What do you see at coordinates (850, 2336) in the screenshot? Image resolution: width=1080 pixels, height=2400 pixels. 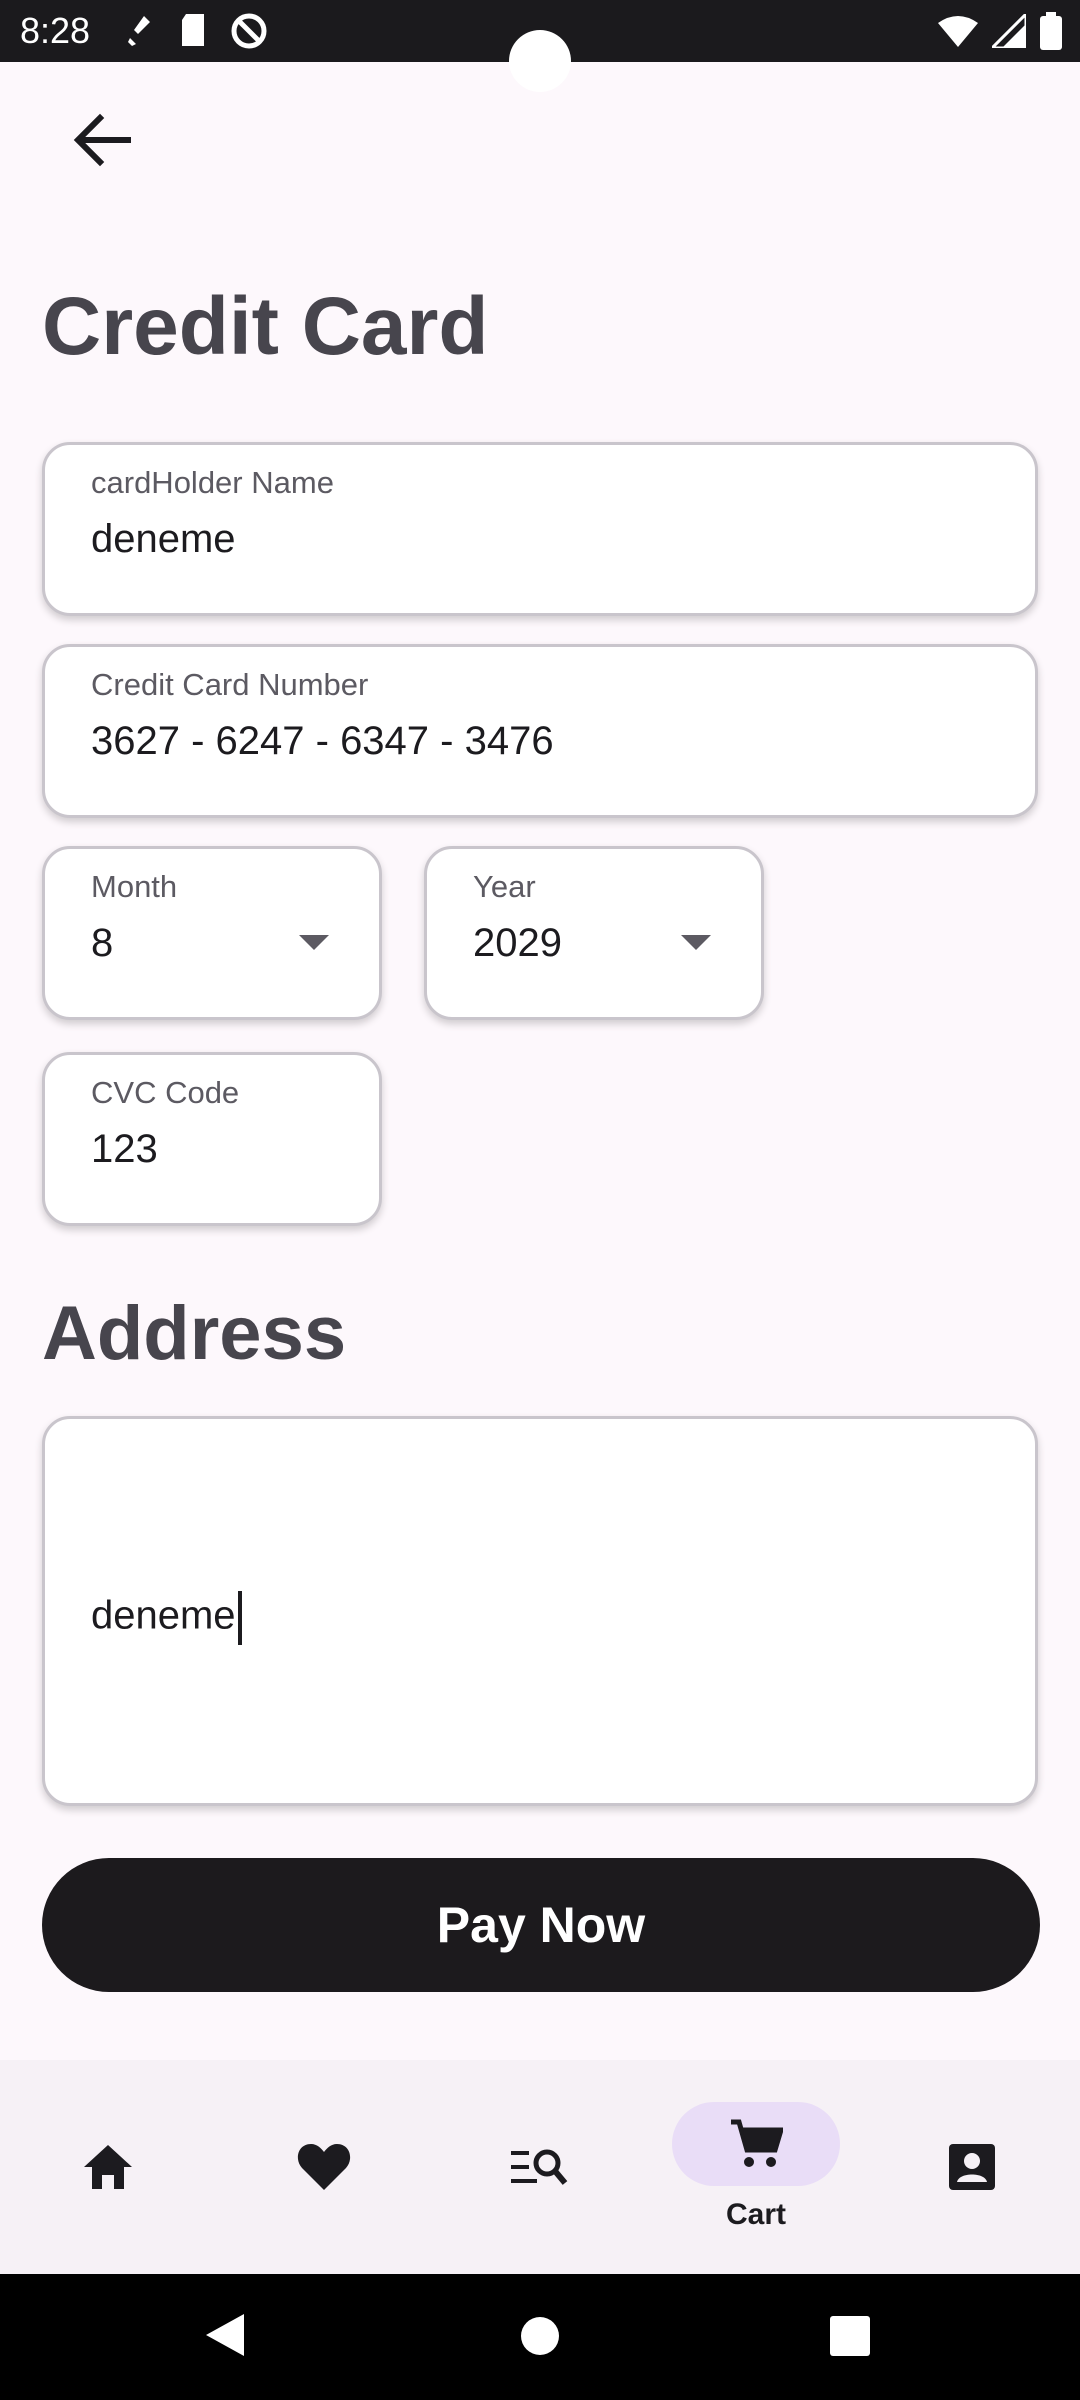 I see `system-recents-icon` at bounding box center [850, 2336].